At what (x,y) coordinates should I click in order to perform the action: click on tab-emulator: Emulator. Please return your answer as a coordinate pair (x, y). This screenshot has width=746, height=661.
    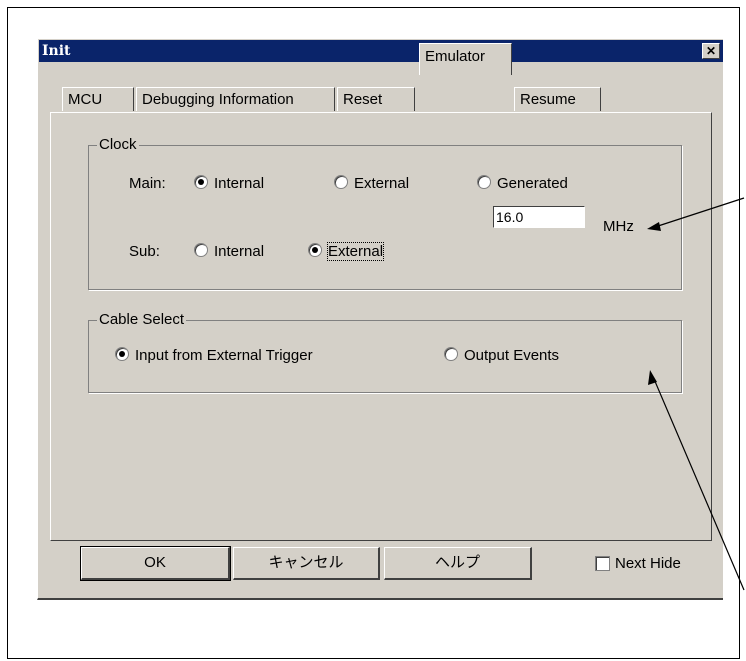
    Looking at the image, I should click on (465, 59).